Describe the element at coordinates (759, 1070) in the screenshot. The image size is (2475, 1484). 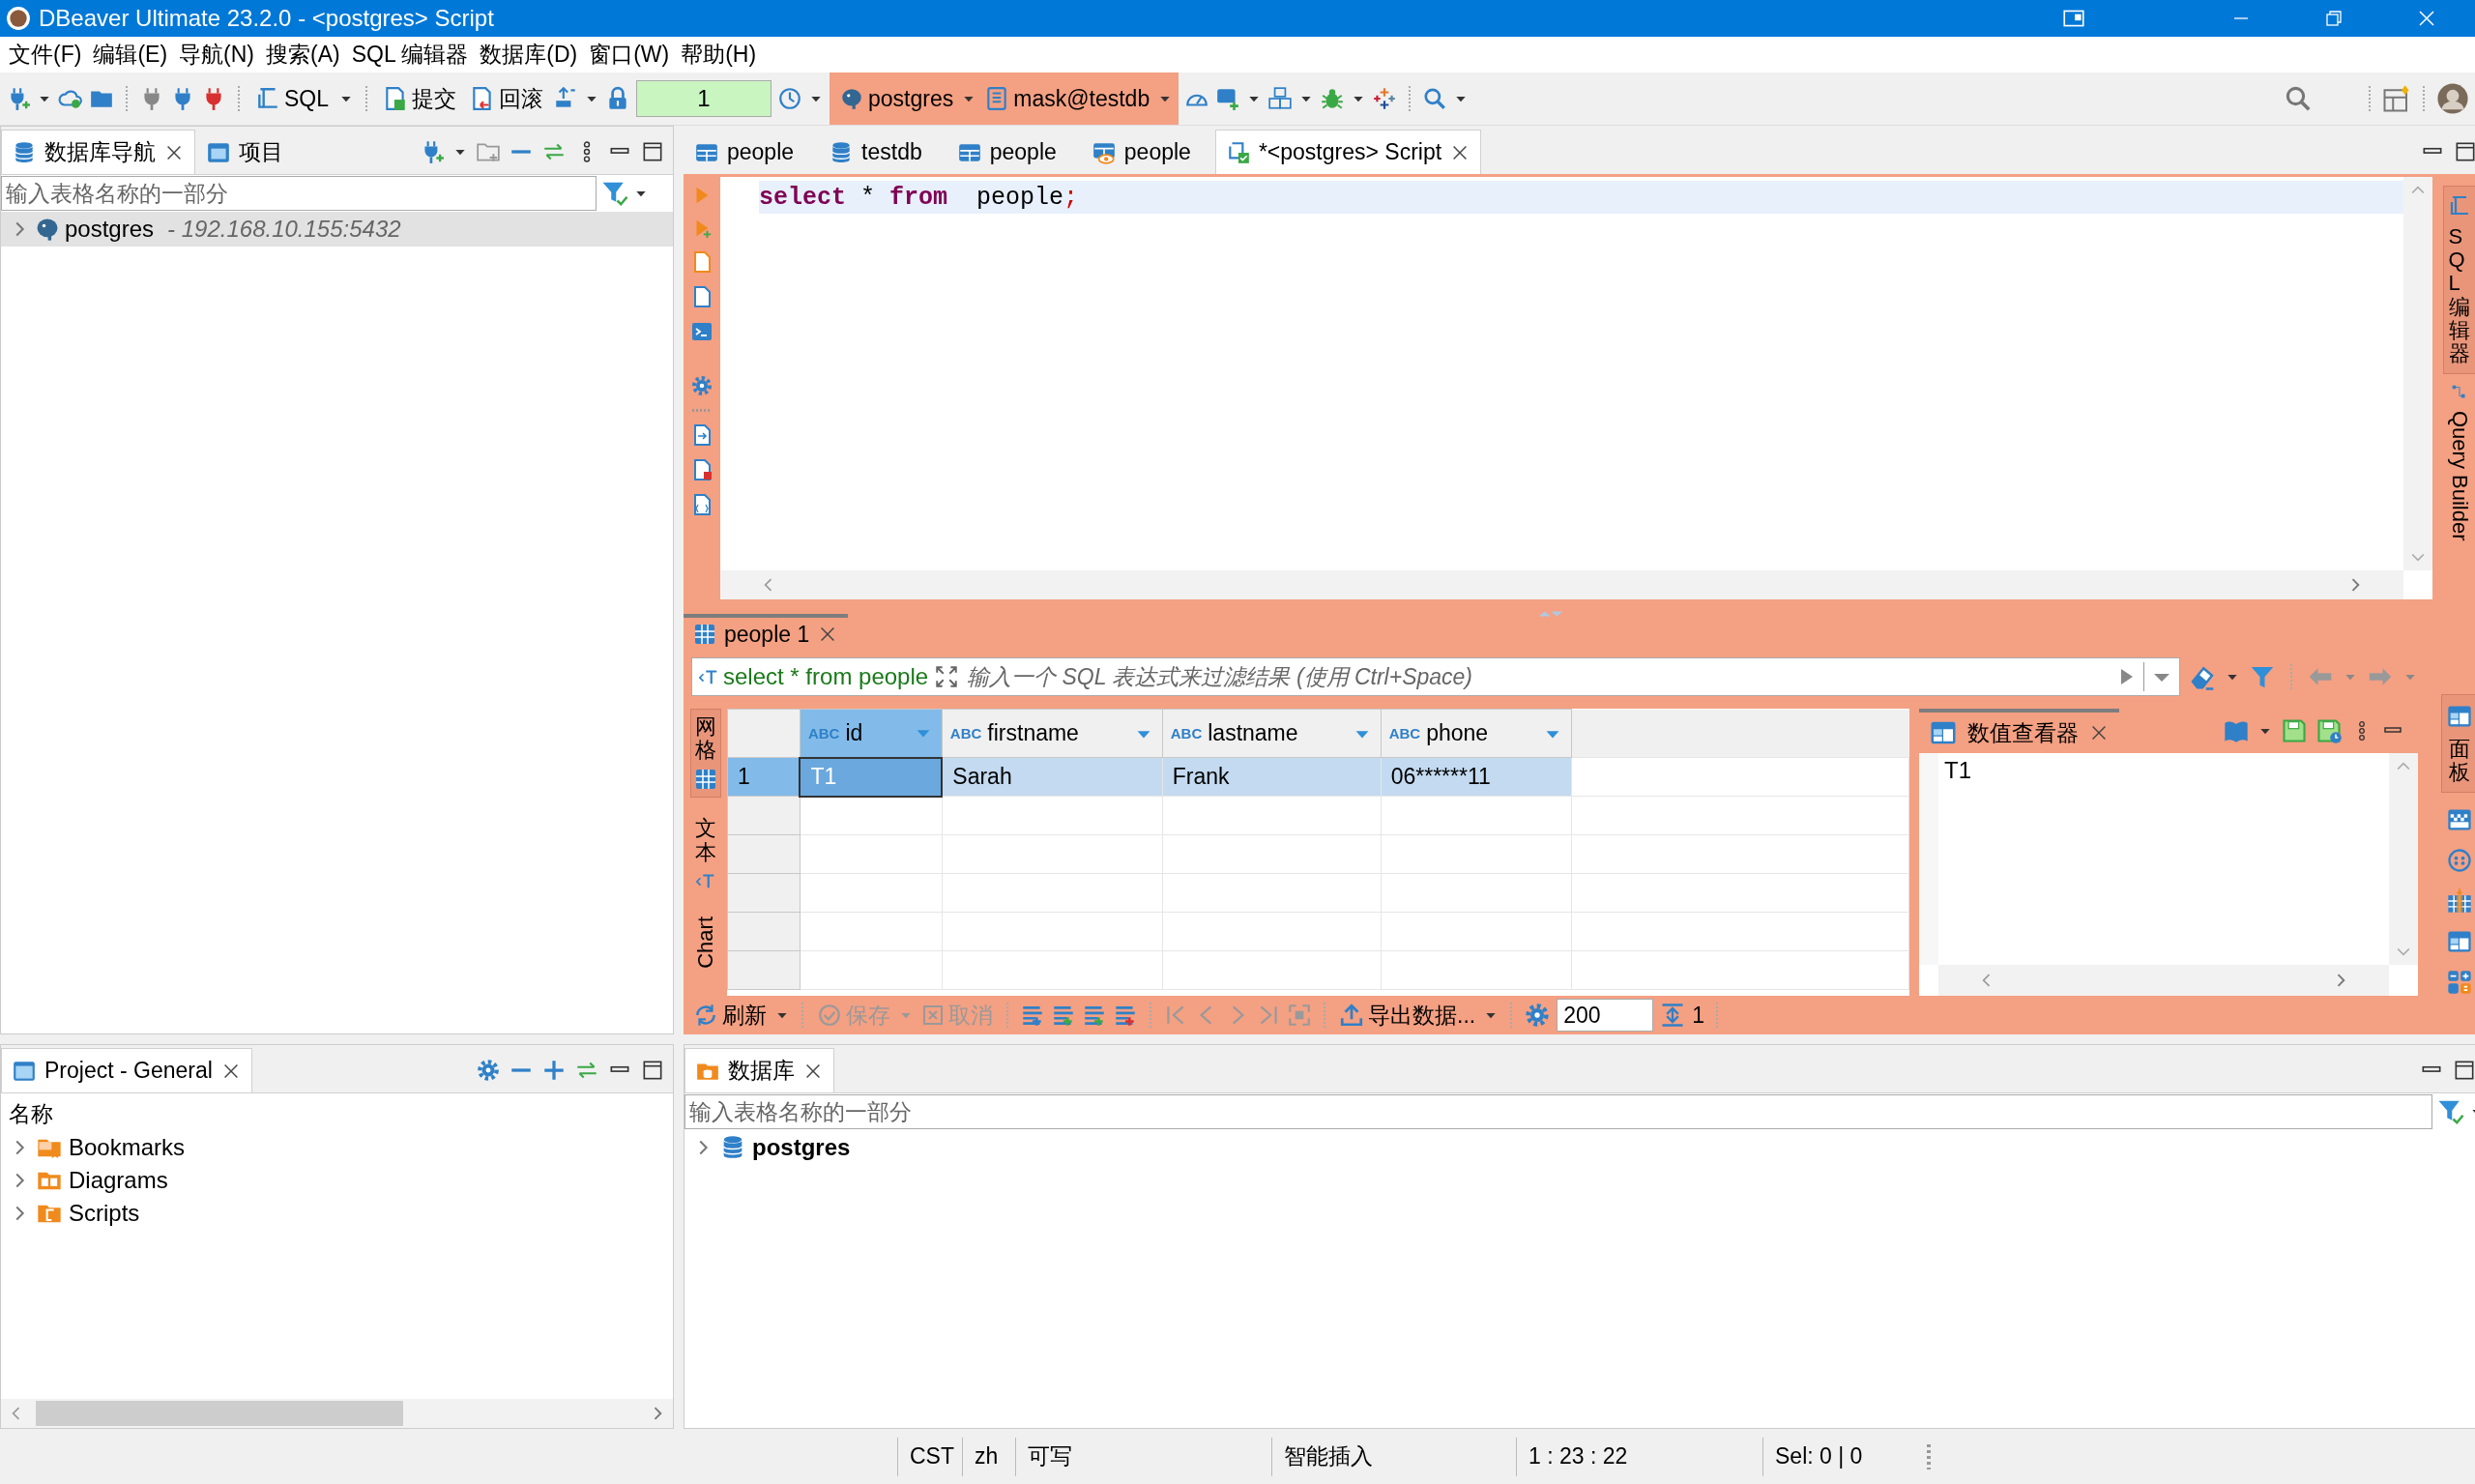
I see `panel-tab: 数据库` at that location.